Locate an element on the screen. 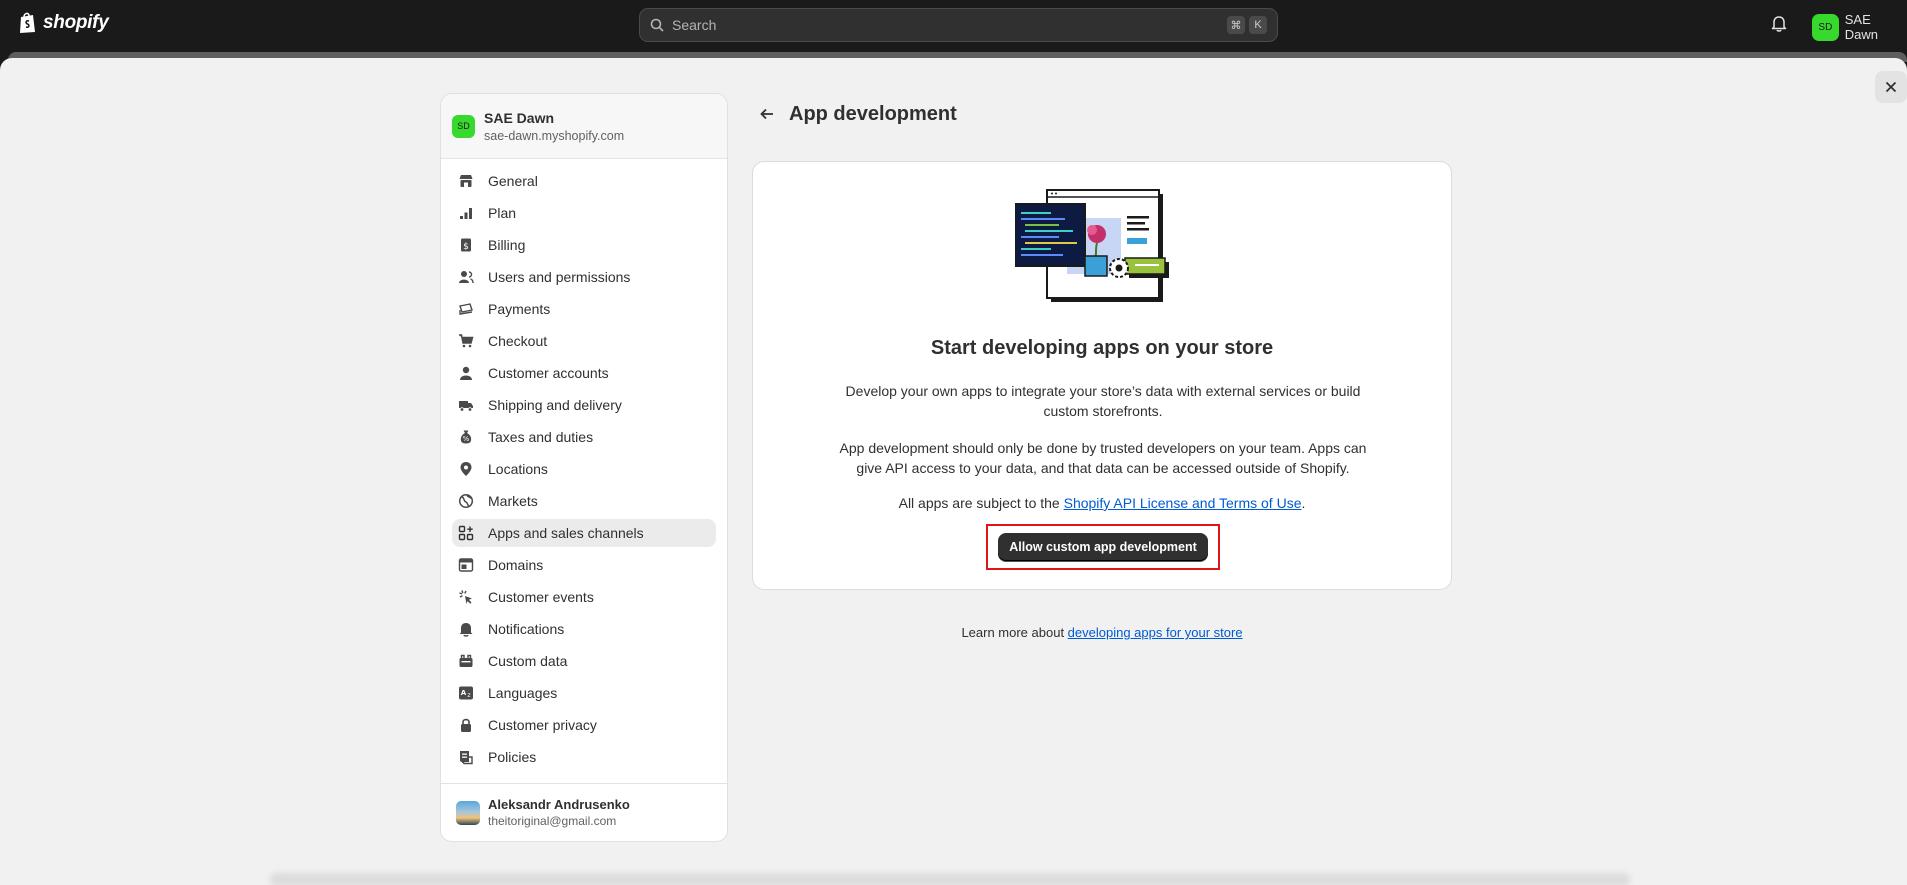  sidebar-item-label: Plan is located at coordinates (502, 213).